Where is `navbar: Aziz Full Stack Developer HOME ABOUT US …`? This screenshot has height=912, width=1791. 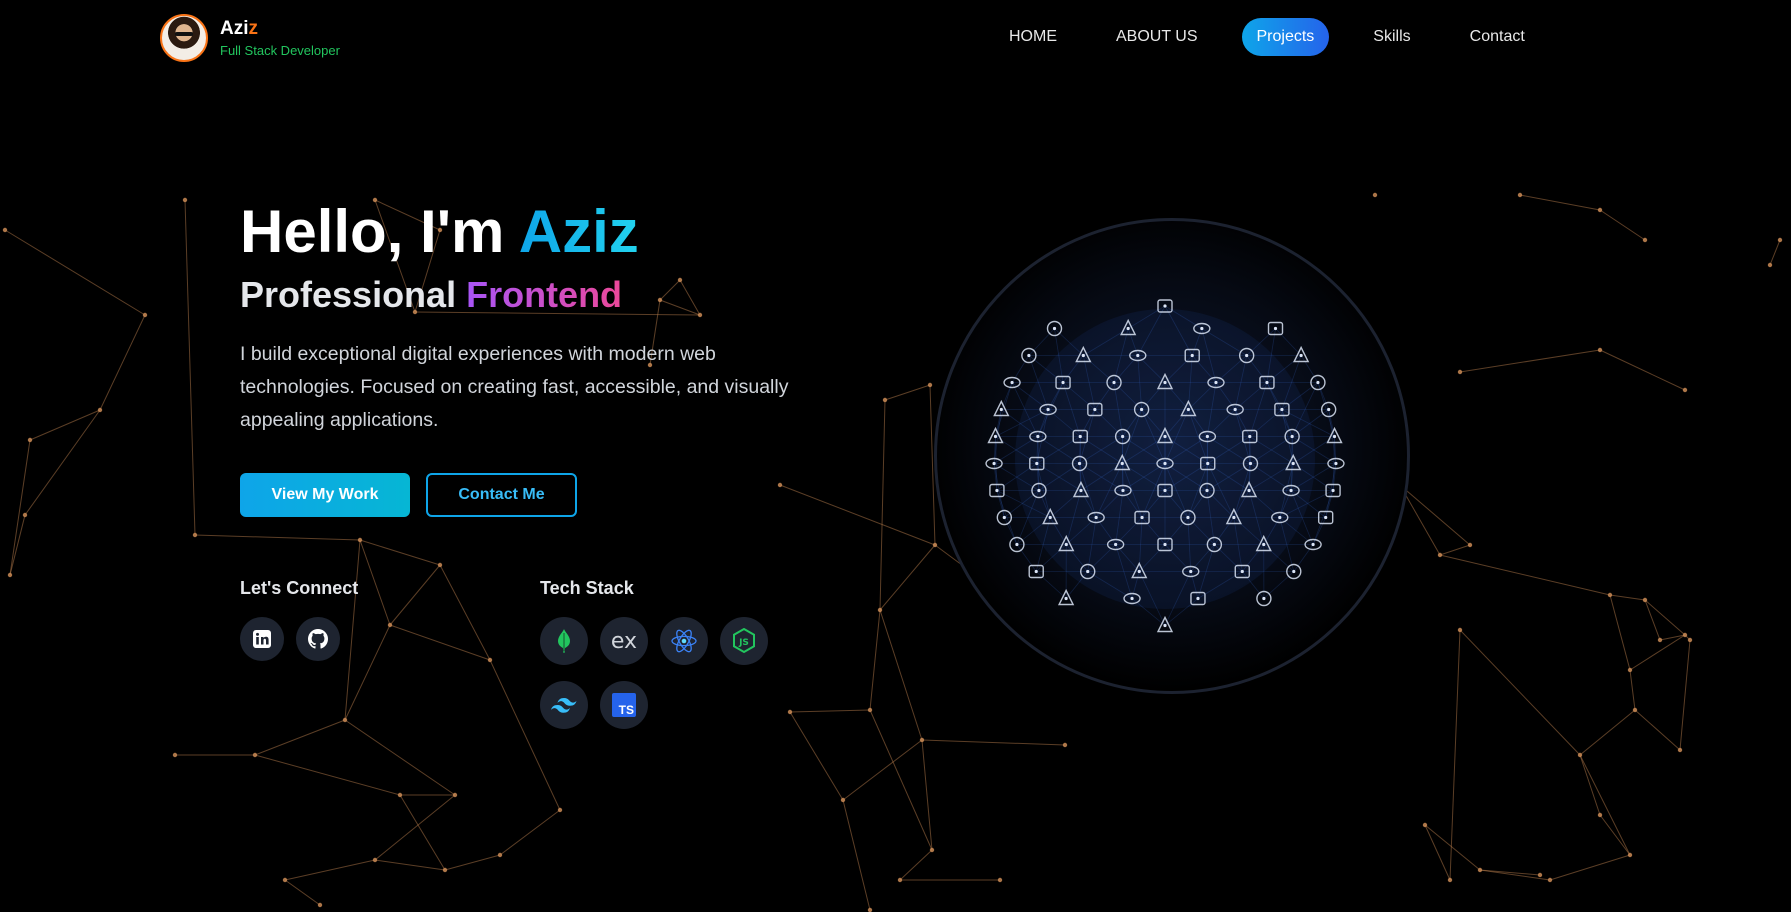
navbar: Aziz Full Stack Developer HOME ABOUT US … is located at coordinates (895, 38).